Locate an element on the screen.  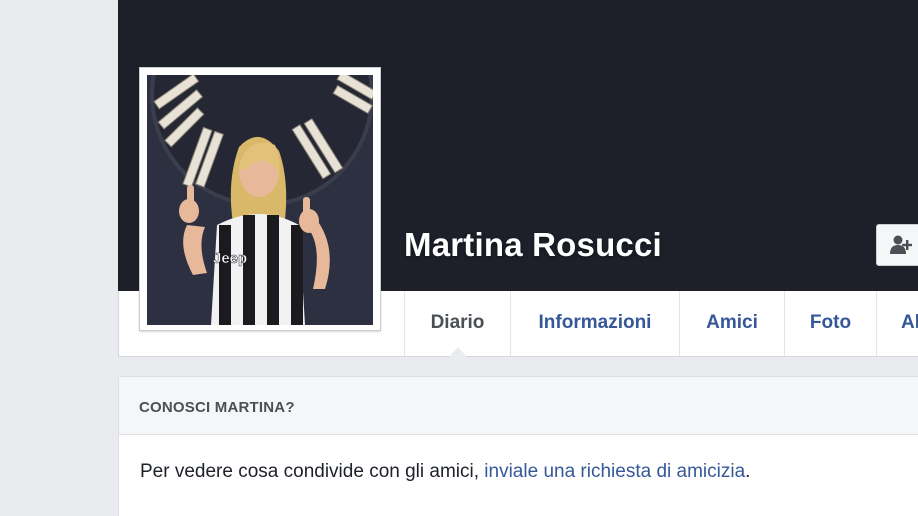
card-title: CONOSCI MARTINA? is located at coordinates (217, 407).